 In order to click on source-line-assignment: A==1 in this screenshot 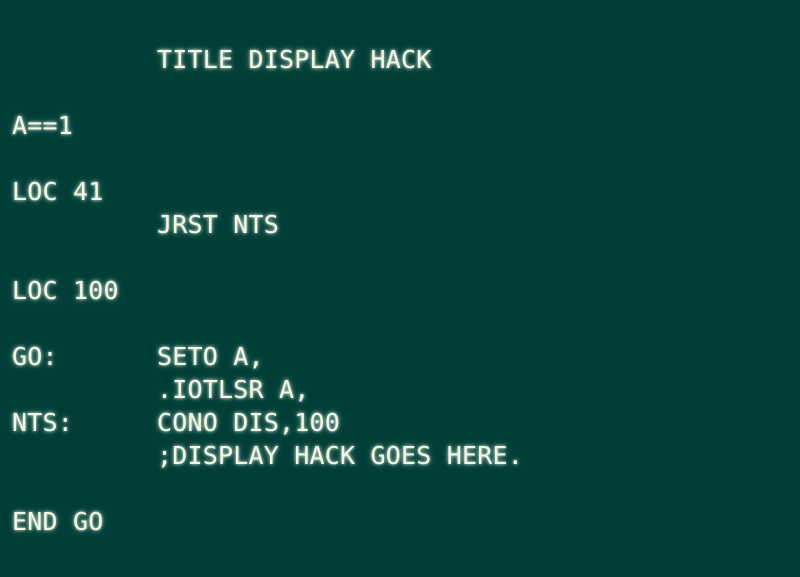, I will do `click(43, 125)`.